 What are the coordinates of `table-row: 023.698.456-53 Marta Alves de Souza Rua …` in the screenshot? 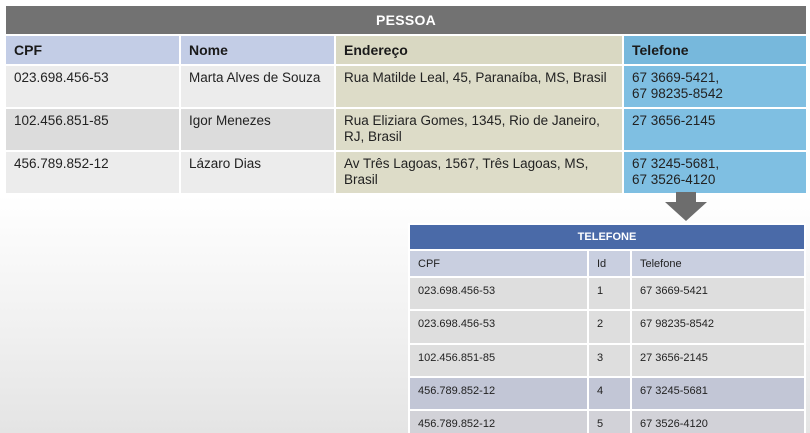 It's located at (406, 86).